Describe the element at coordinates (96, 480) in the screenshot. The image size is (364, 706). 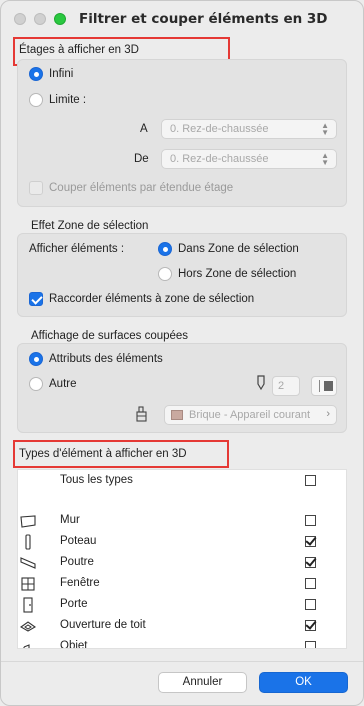
I see `all-types-label: Tous les types` at that location.